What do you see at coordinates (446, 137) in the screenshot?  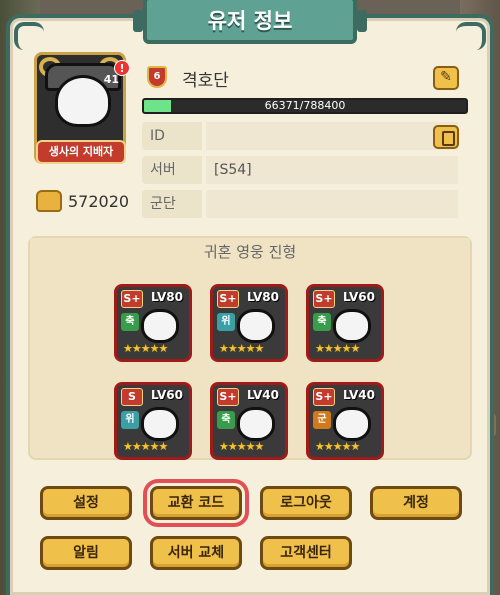 I see `copy-id-button` at bounding box center [446, 137].